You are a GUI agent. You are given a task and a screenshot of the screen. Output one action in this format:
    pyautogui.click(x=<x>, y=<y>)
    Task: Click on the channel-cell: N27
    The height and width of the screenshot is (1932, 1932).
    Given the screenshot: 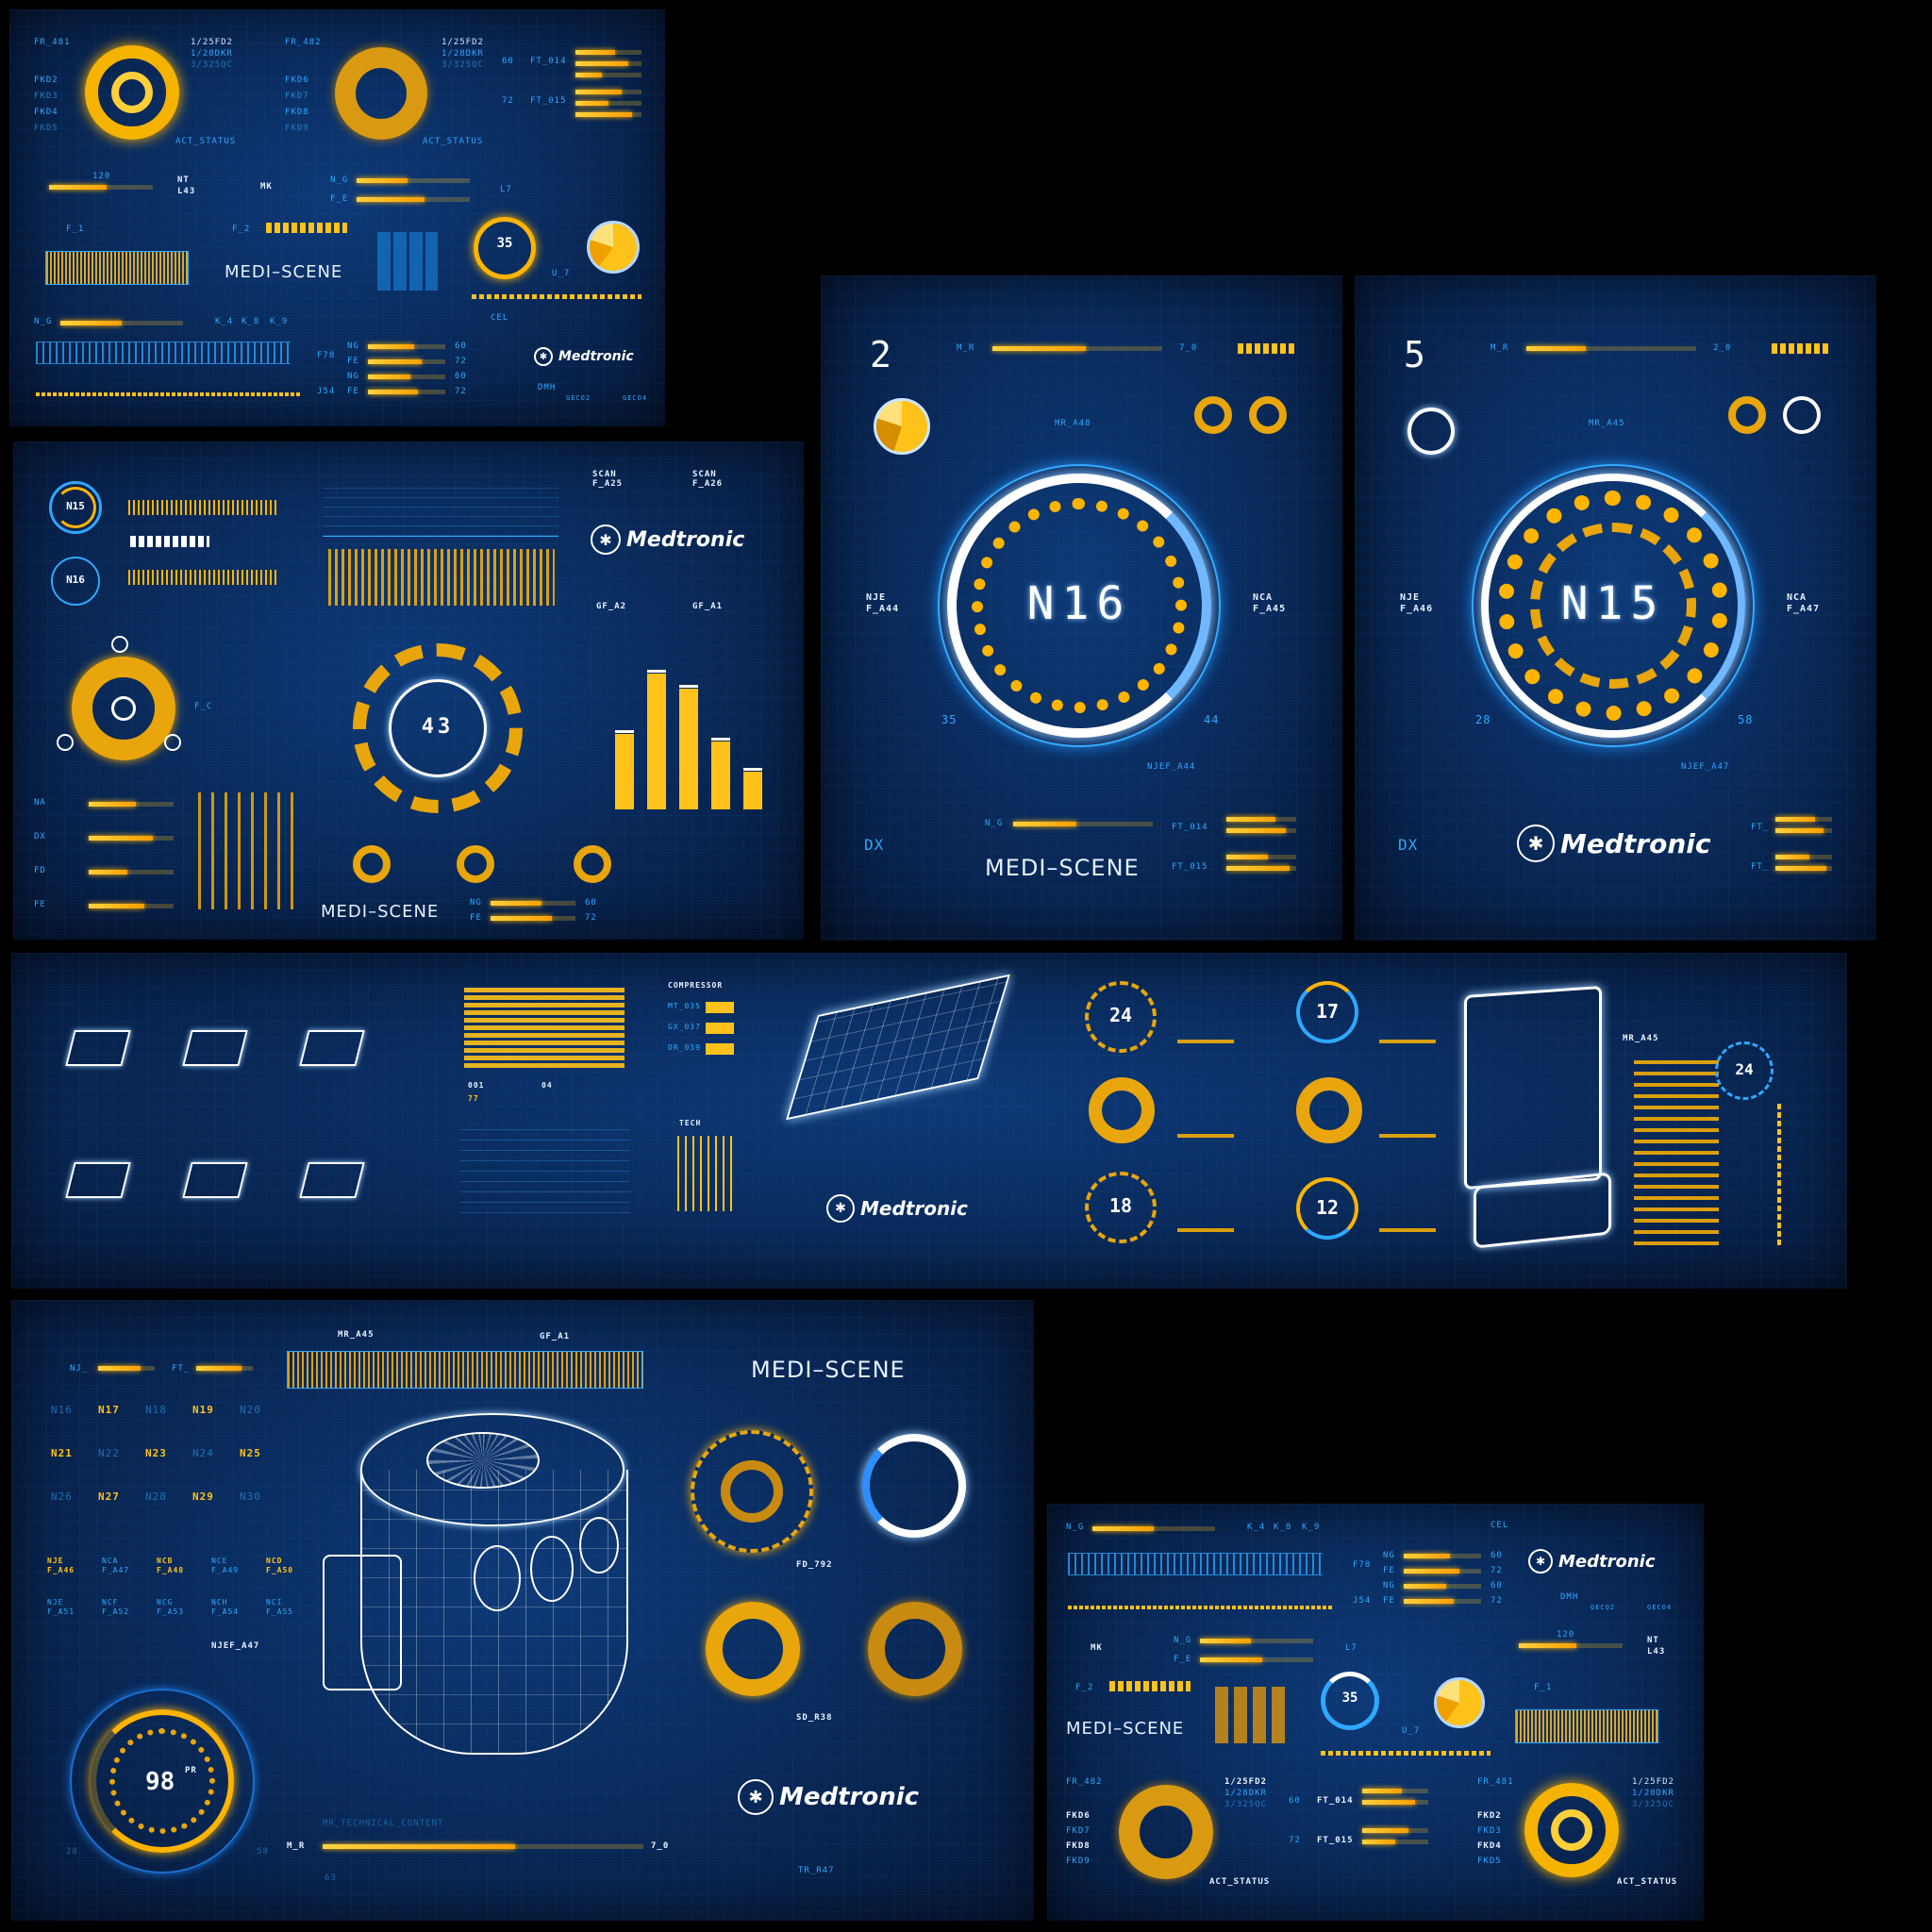 What is the action you would take?
    pyautogui.click(x=109, y=1497)
    